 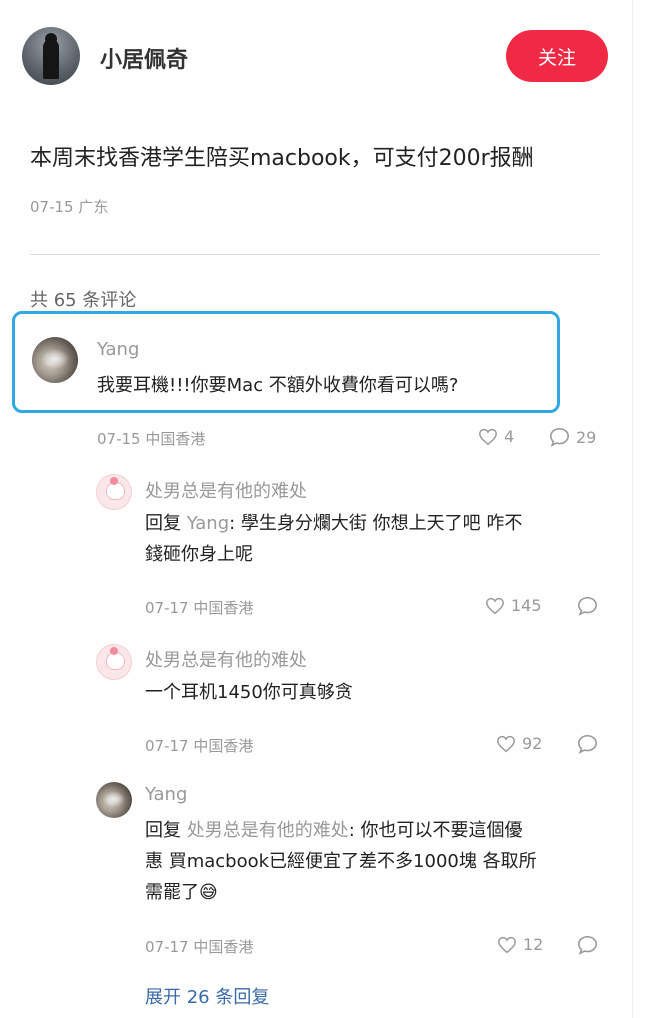 I want to click on comment-count: 共 65 条评论, so click(x=83, y=300).